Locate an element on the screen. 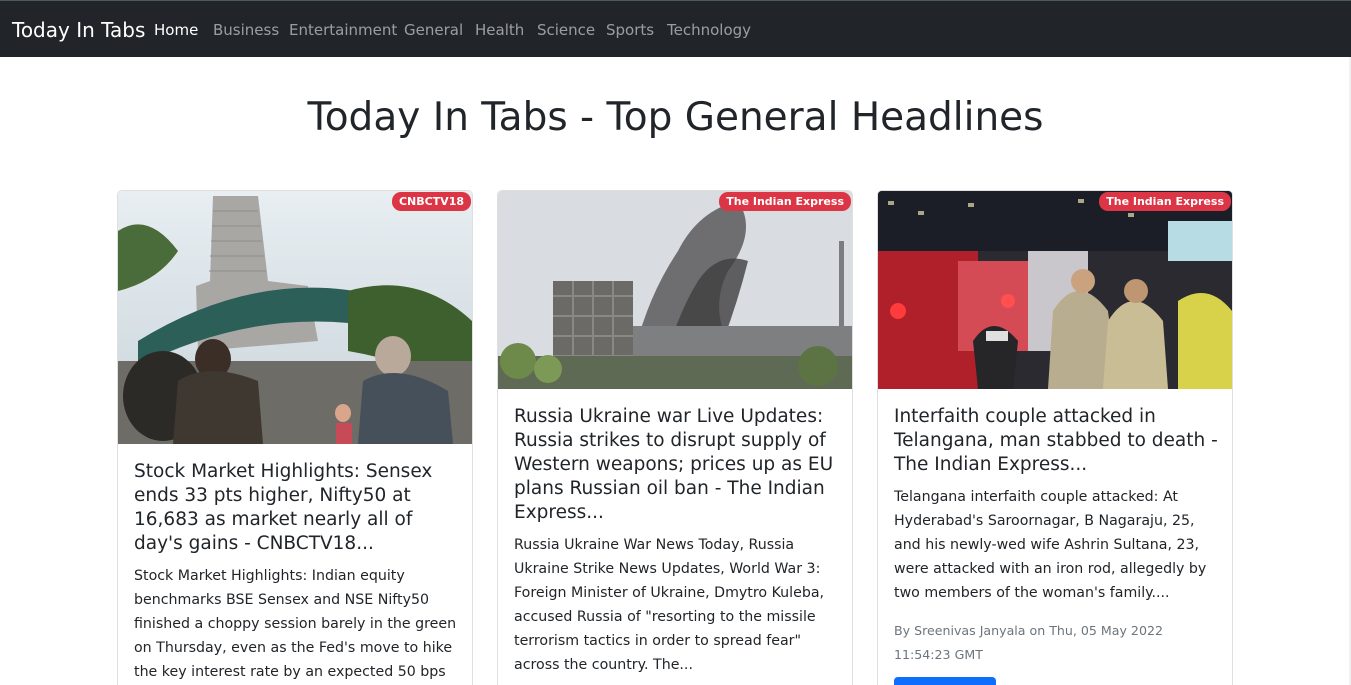 This screenshot has width=1351, height=685. nav-link-business: Business is located at coordinates (246, 30).